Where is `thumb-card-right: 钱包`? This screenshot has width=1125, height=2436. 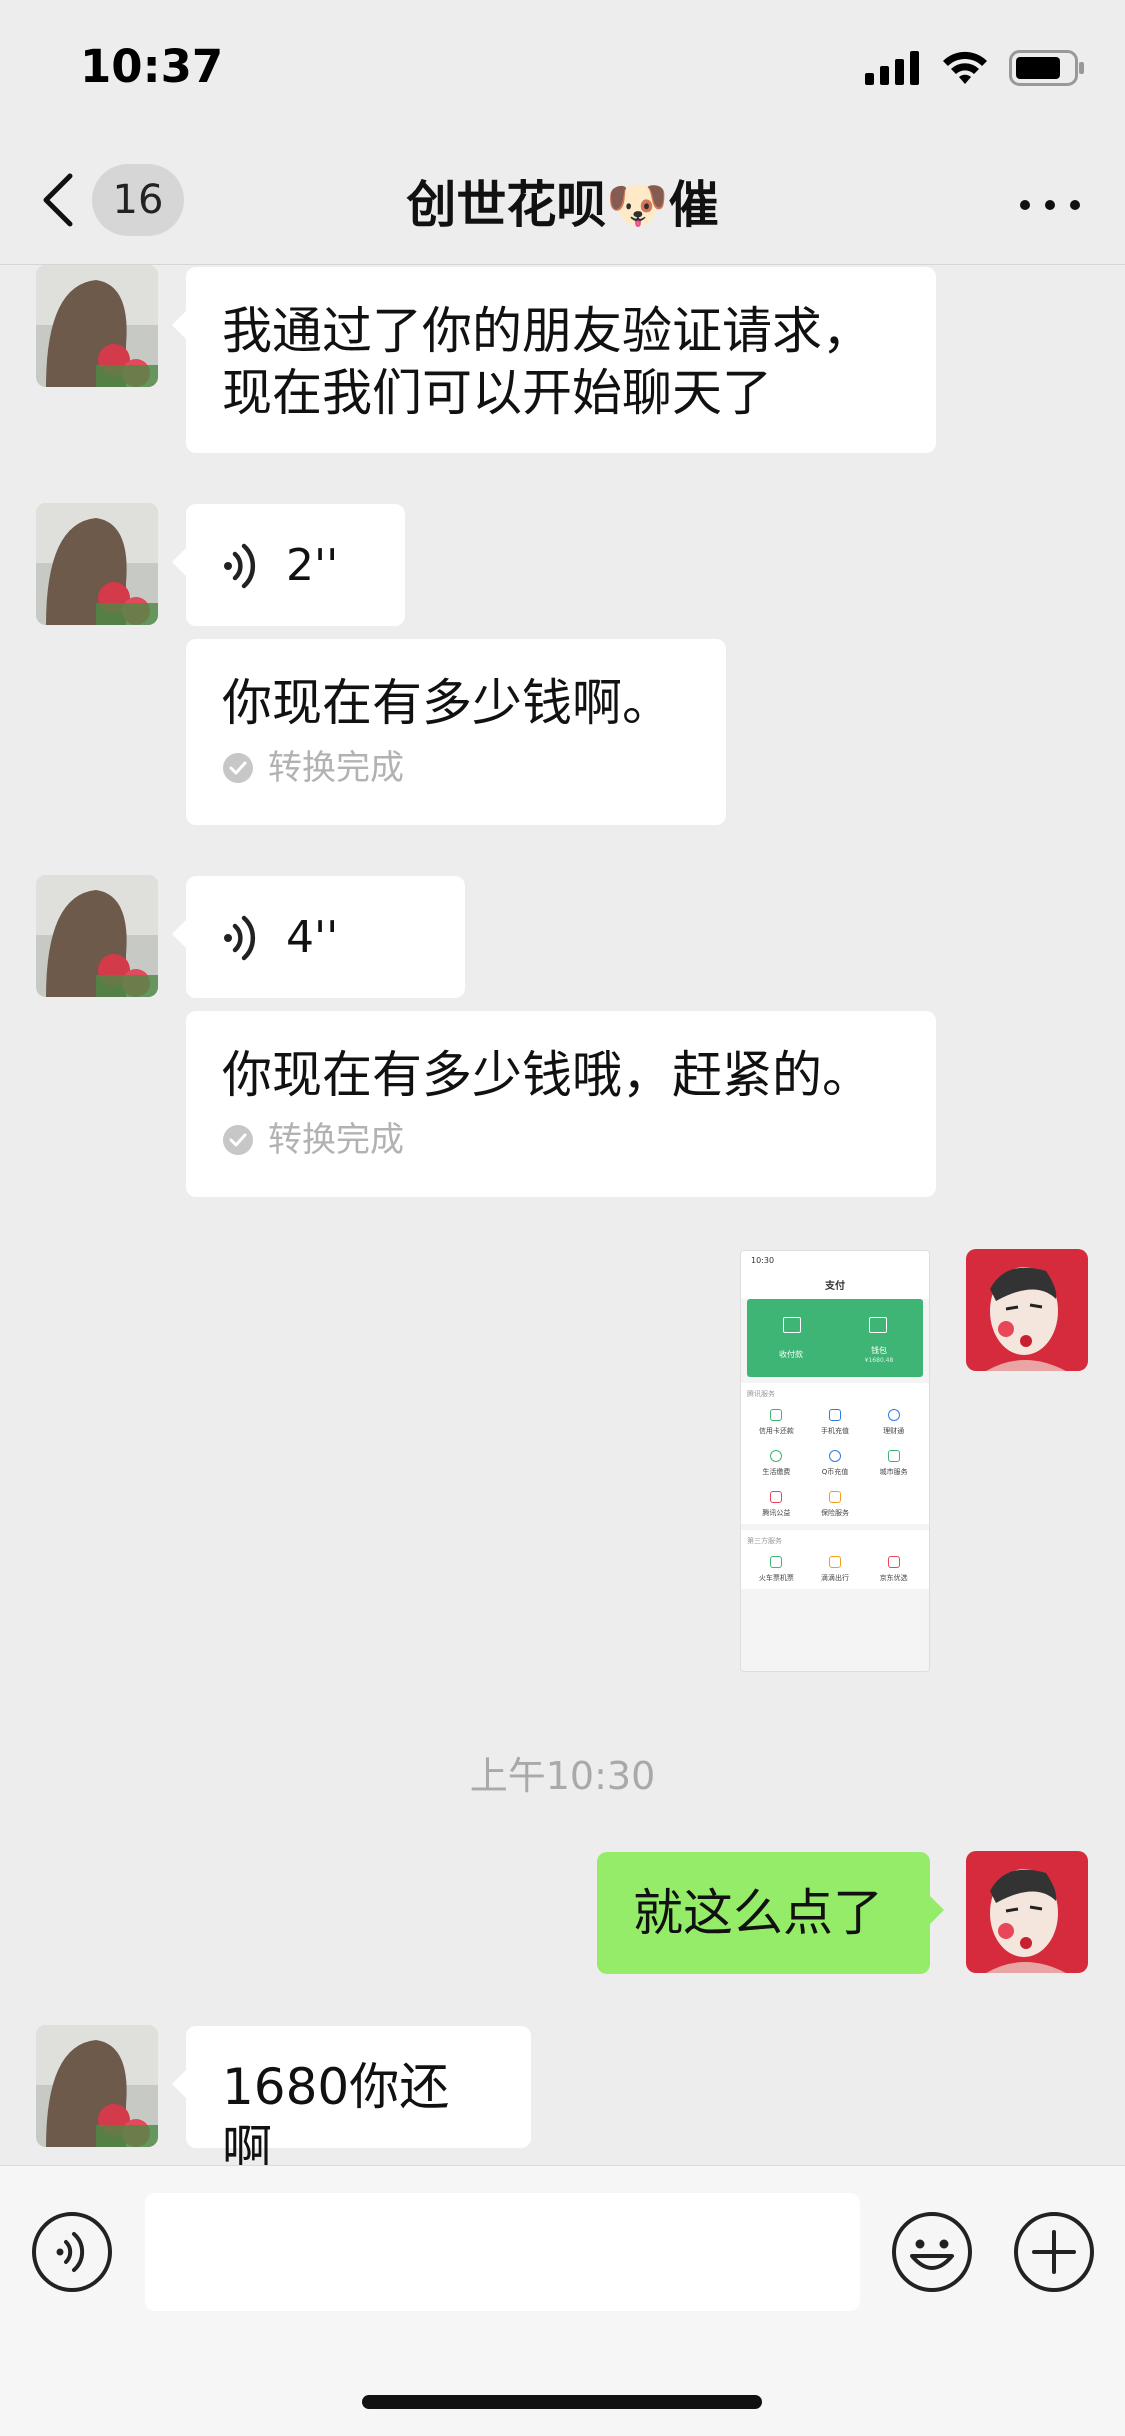 thumb-card-right: 钱包 is located at coordinates (879, 1350).